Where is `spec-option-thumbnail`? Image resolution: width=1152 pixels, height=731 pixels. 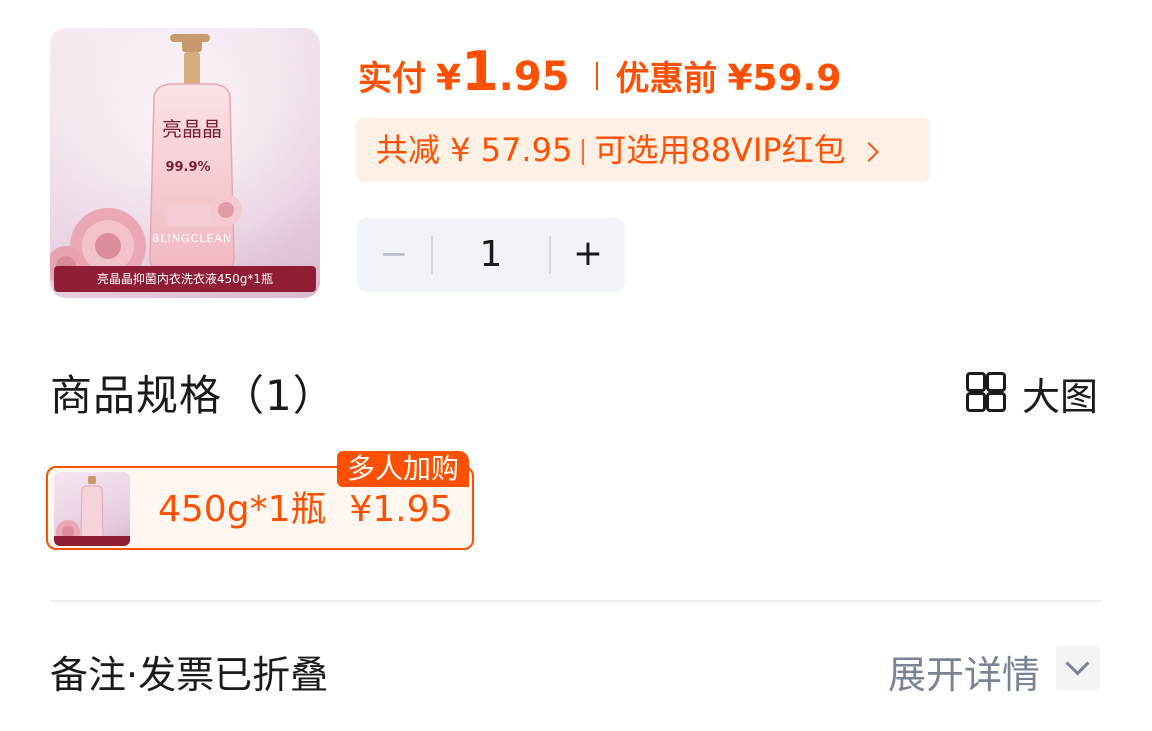 spec-option-thumbnail is located at coordinates (92, 509).